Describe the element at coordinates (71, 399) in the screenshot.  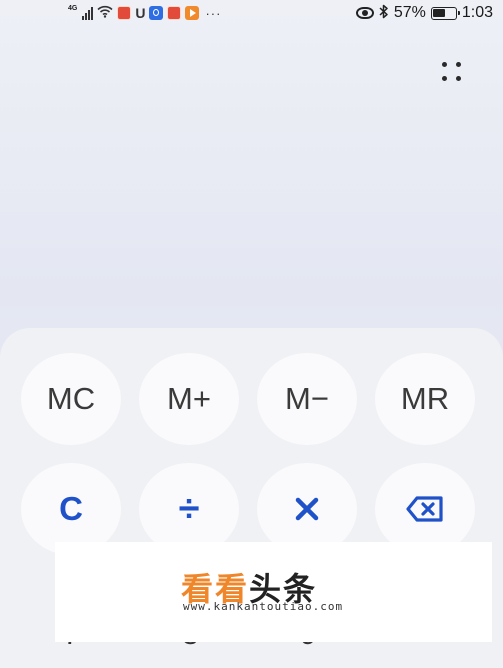
I see `memory-clear-button: MC` at that location.